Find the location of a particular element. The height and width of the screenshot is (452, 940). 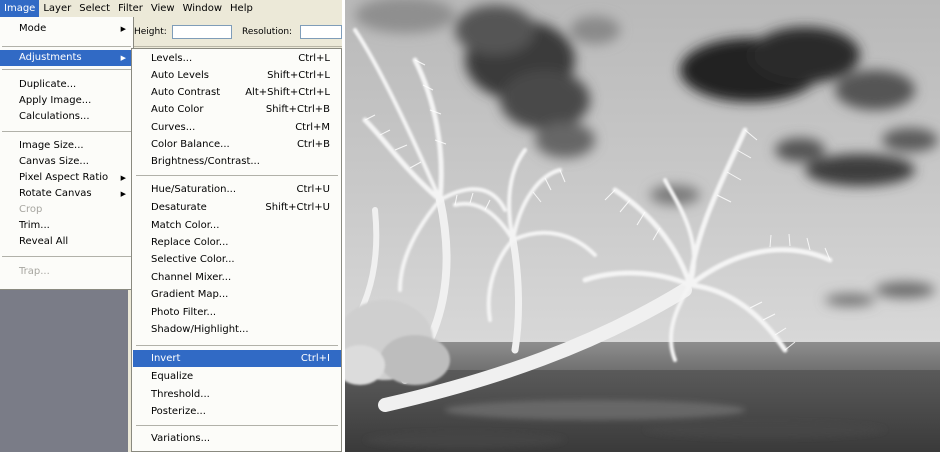

adj-item-shortcut: Shift+Ctrl+B is located at coordinates (297, 109).